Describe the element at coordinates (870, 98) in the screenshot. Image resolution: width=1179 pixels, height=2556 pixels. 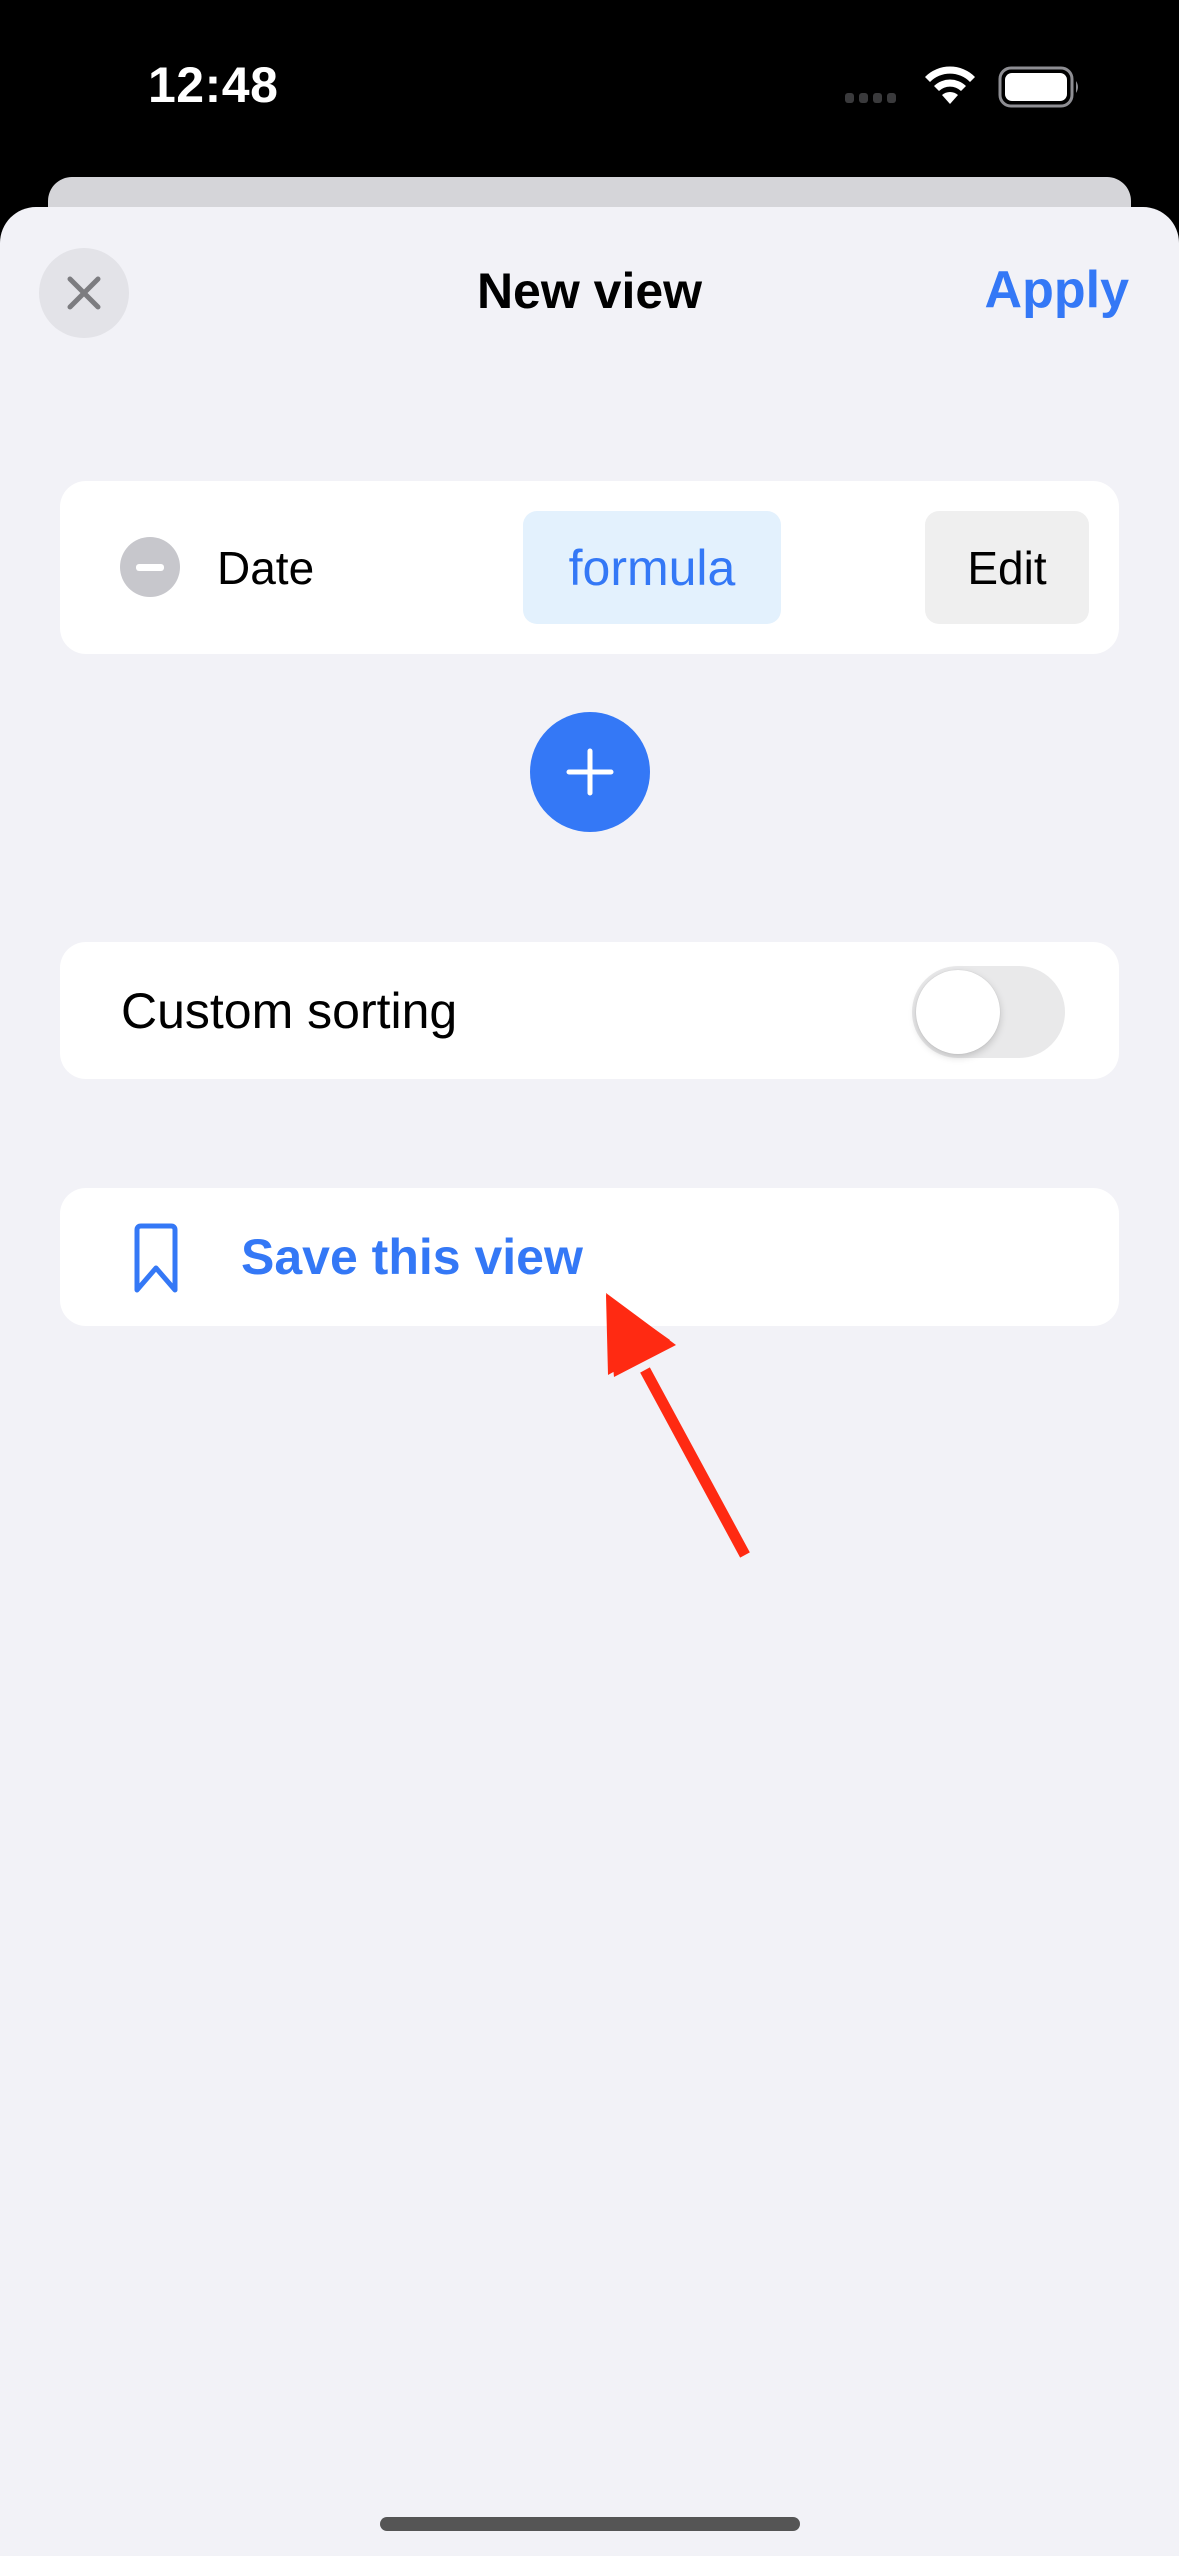
I see `cellular-signal-icon` at that location.